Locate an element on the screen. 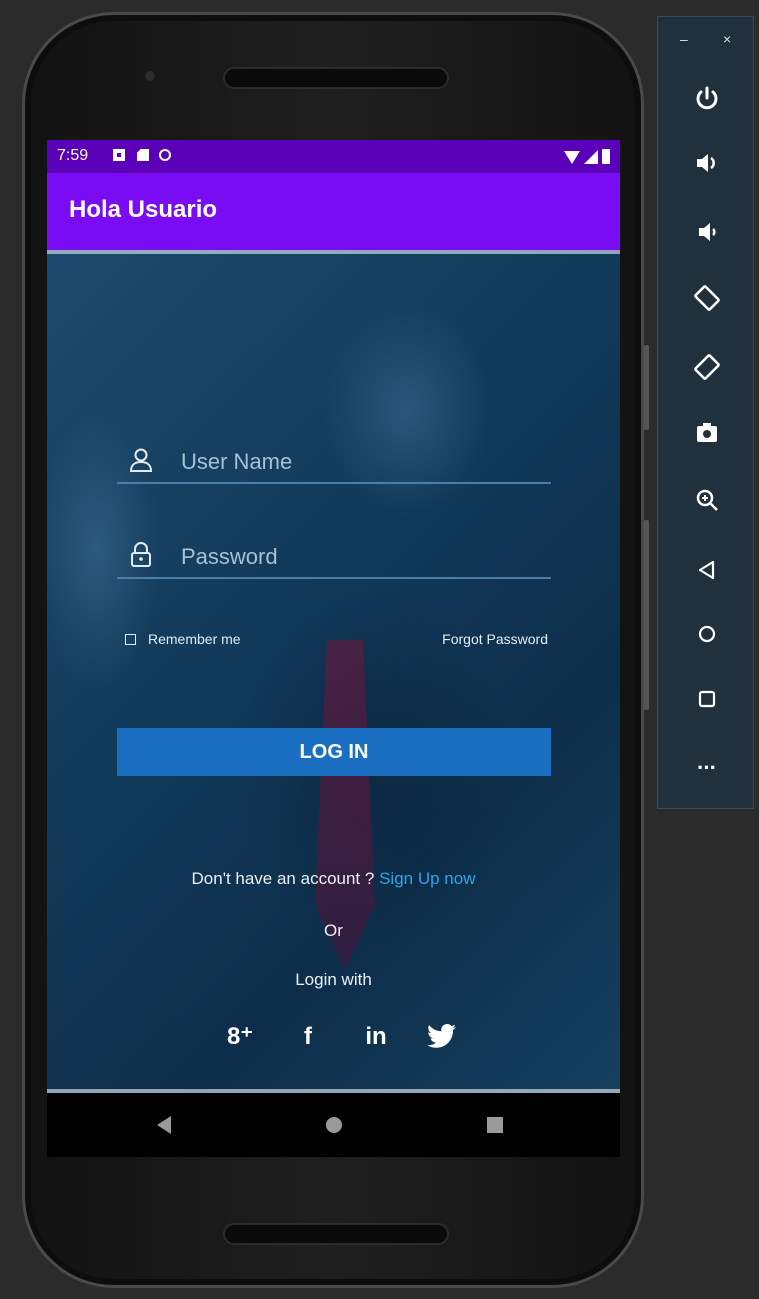 The width and height of the screenshot is (759, 1299). android-nav-bar is located at coordinates (333, 1125).